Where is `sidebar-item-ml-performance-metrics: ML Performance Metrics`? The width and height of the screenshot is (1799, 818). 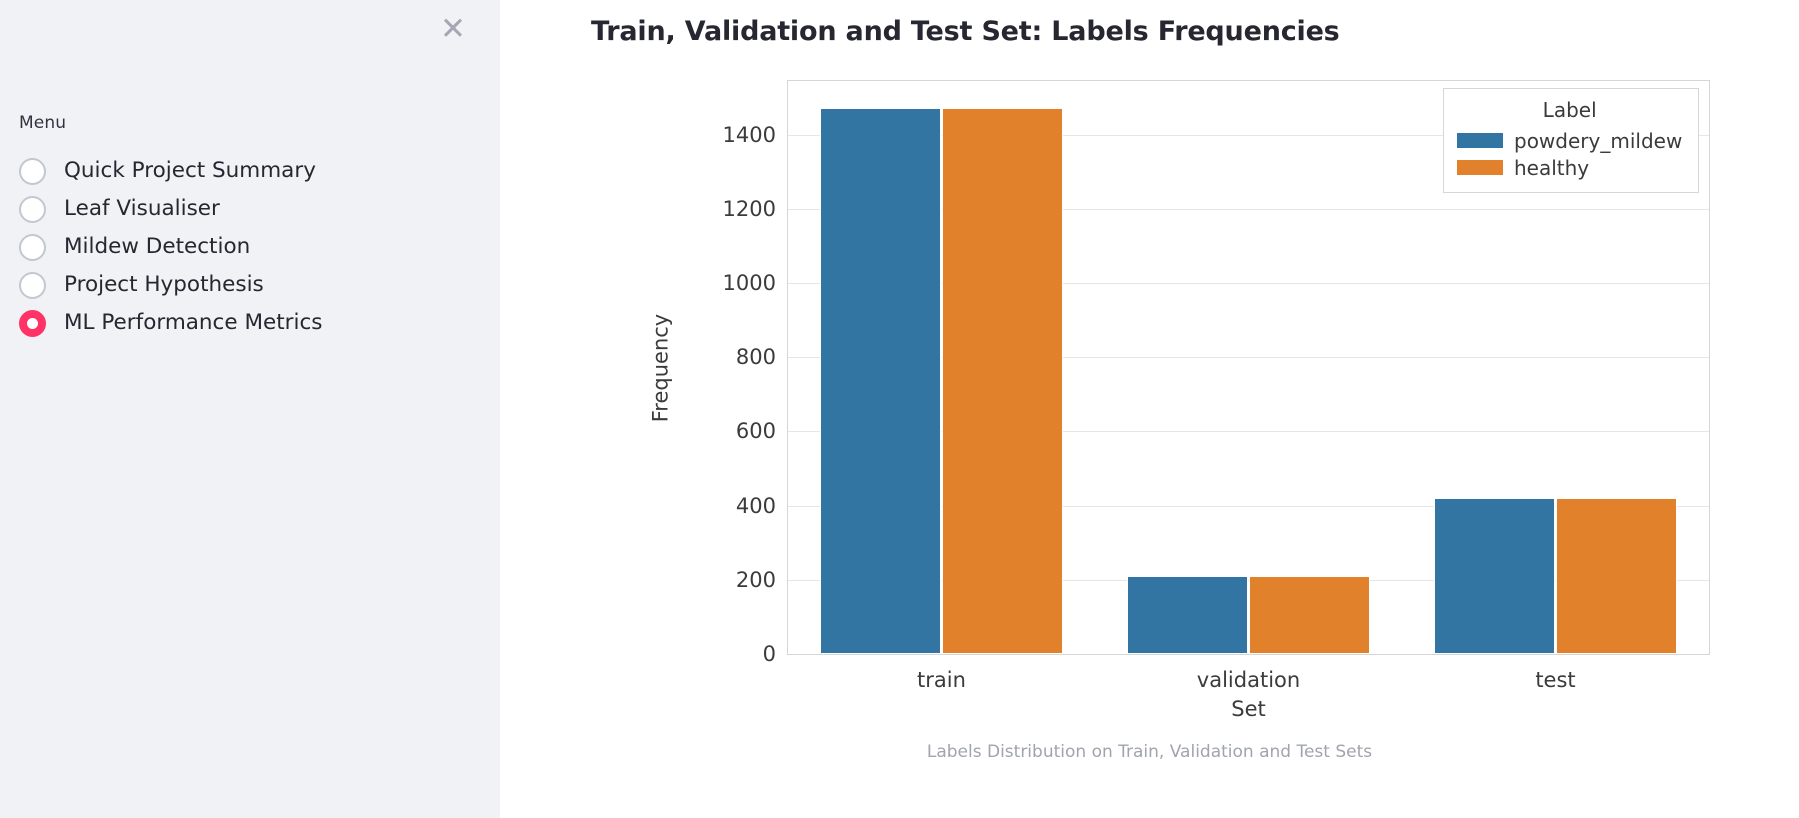
sidebar-item-ml-performance-metrics: ML Performance Metrics is located at coordinates (244, 323).